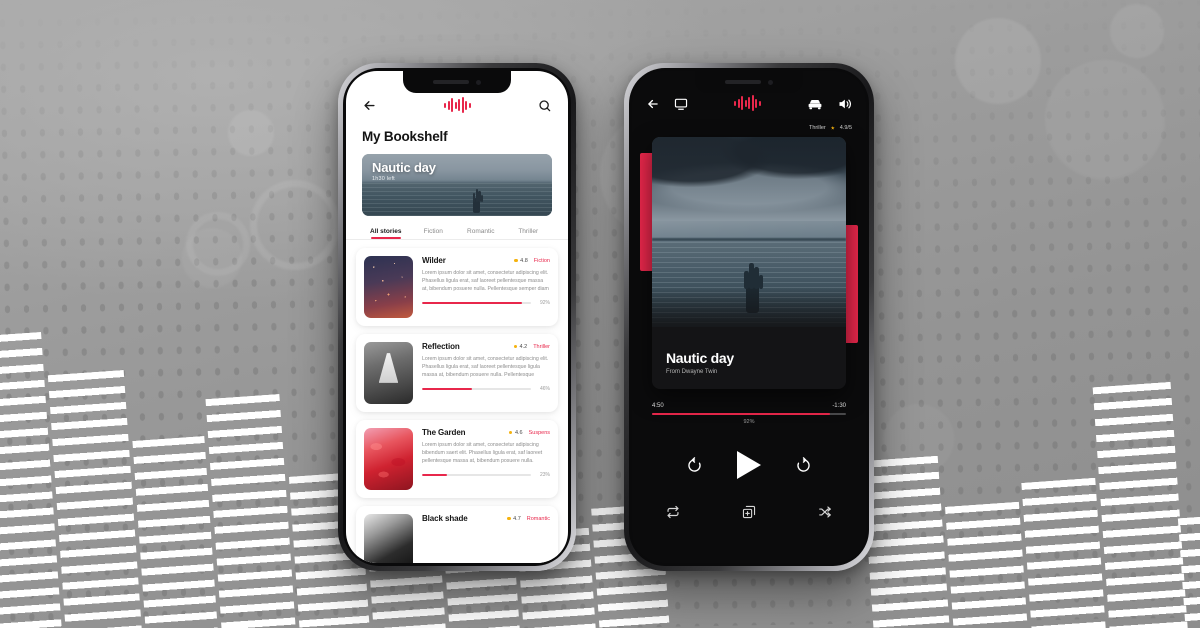 Image resolution: width=1200 pixels, height=628 pixels. Describe the element at coordinates (541, 346) in the screenshot. I see `book-genre: Thriller` at that location.